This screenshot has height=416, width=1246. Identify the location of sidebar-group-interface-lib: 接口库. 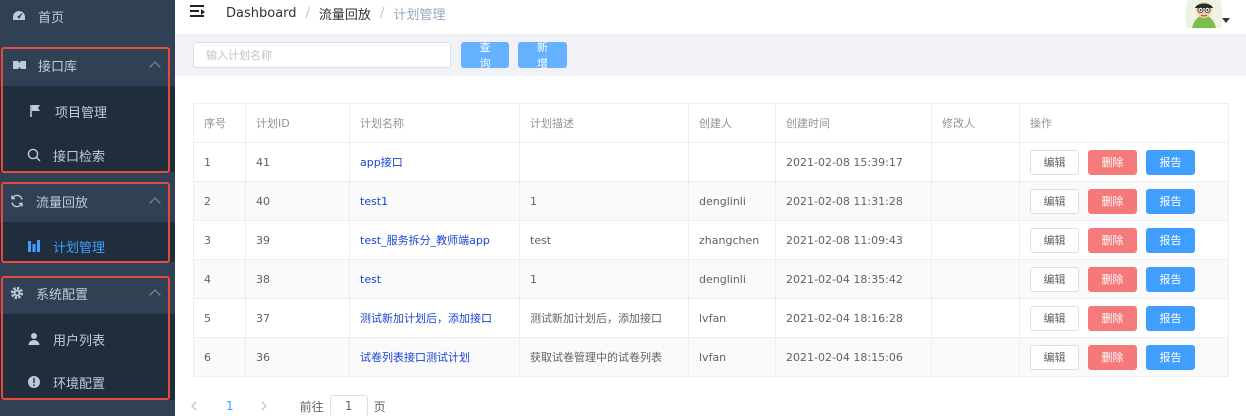
(87, 65).